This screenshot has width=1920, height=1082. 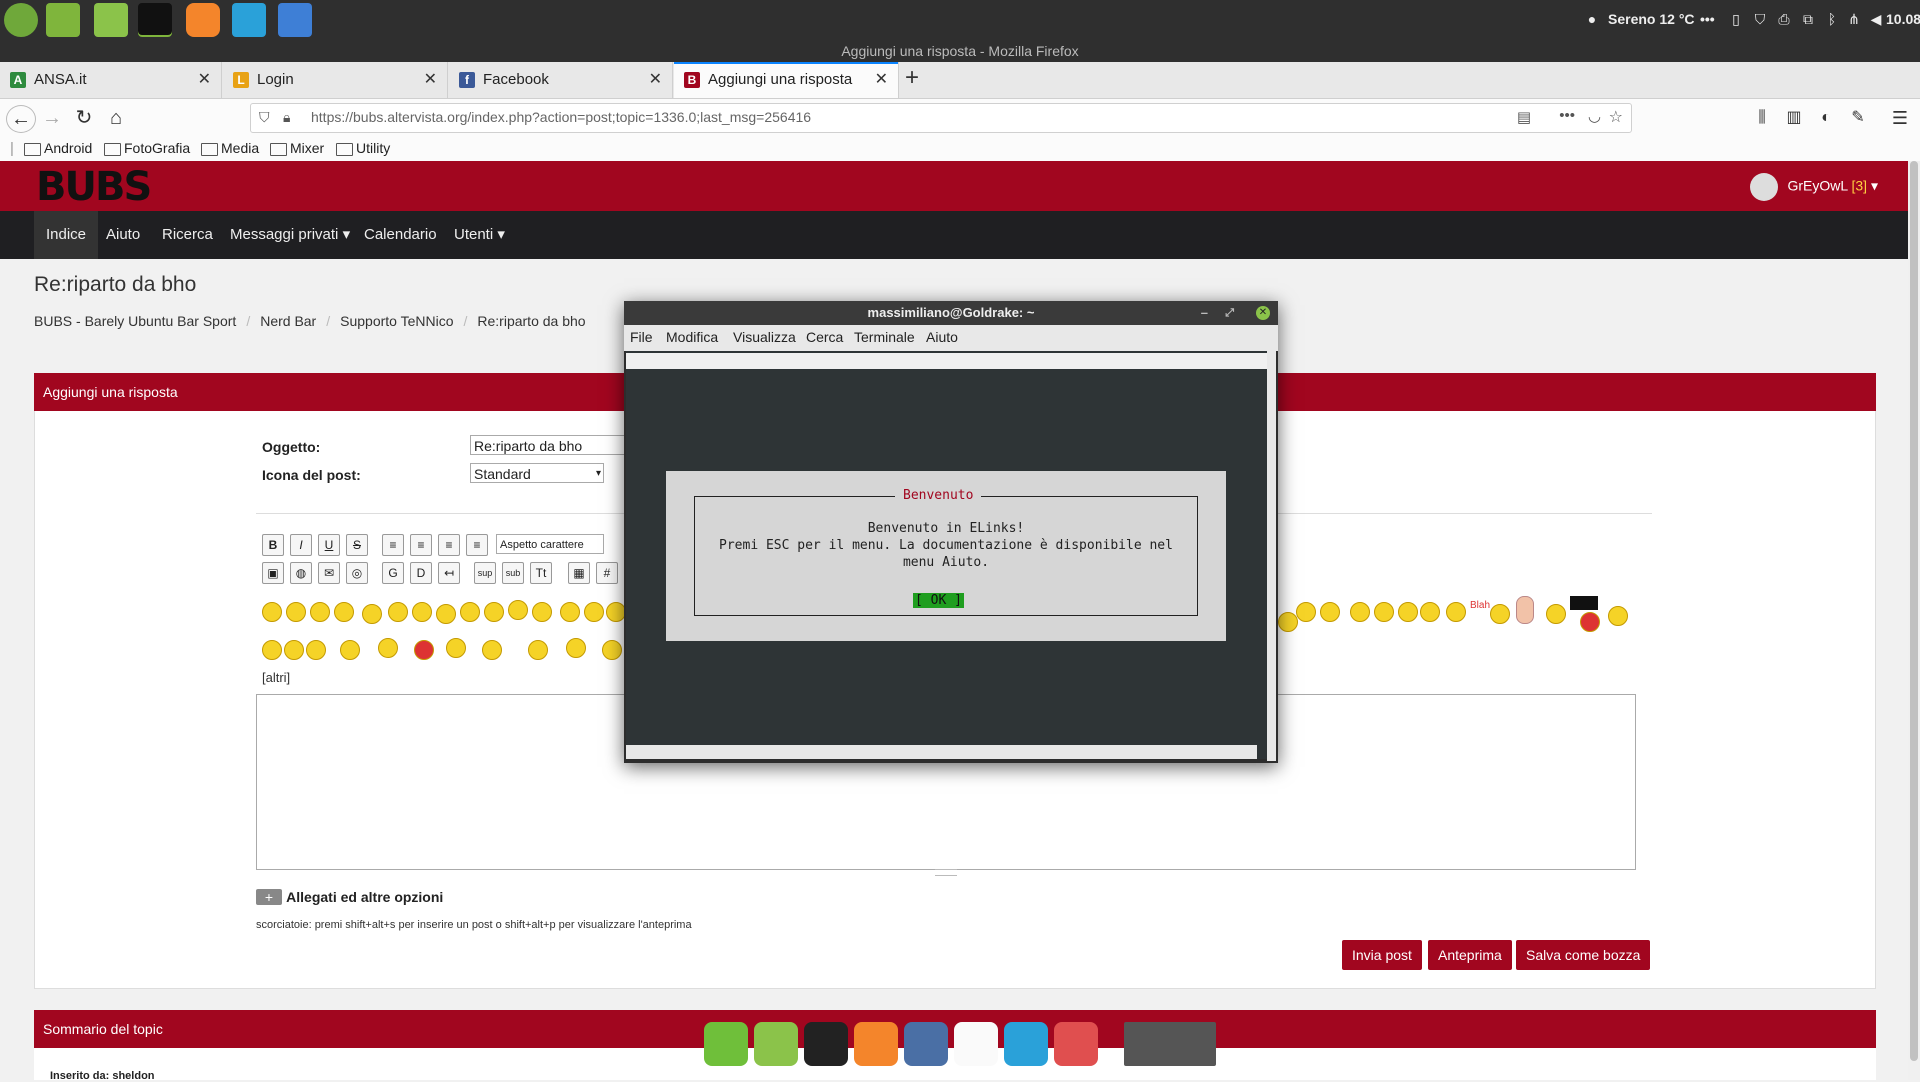 I want to click on save-draft-button: Salva come bozza, so click(x=1583, y=955).